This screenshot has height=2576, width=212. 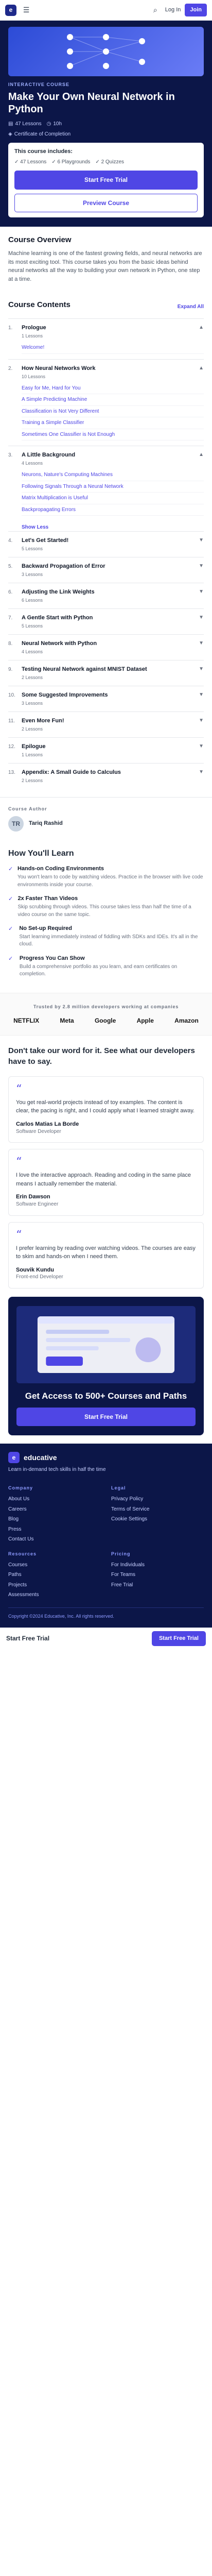 What do you see at coordinates (113, 348) in the screenshot?
I see `lesson-link: Welcome!` at bounding box center [113, 348].